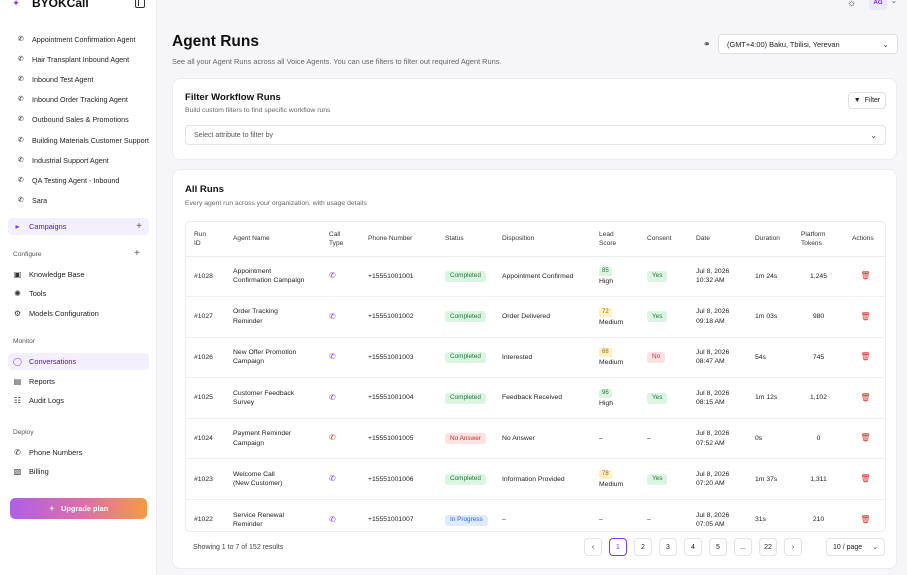 This screenshot has height=575, width=907. I want to click on consent-value: –, so click(649, 438).